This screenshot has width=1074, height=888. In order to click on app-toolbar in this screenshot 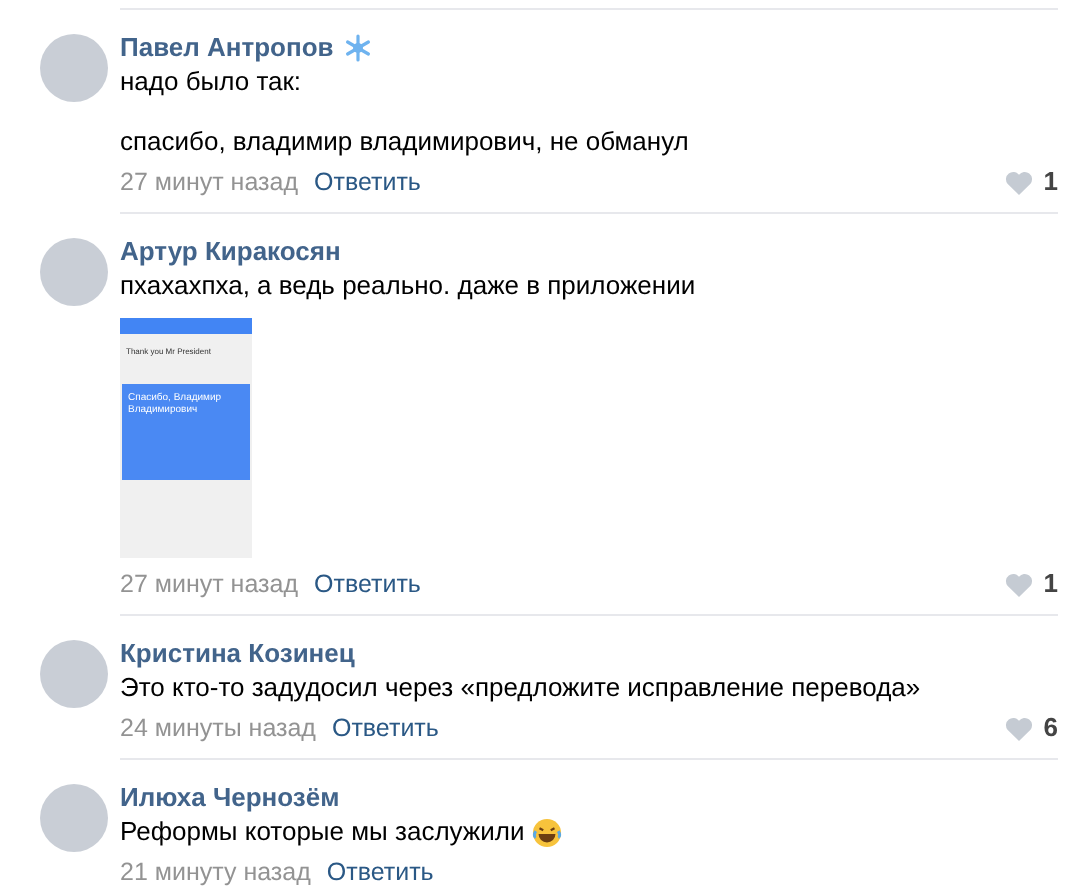, I will do `click(186, 326)`.